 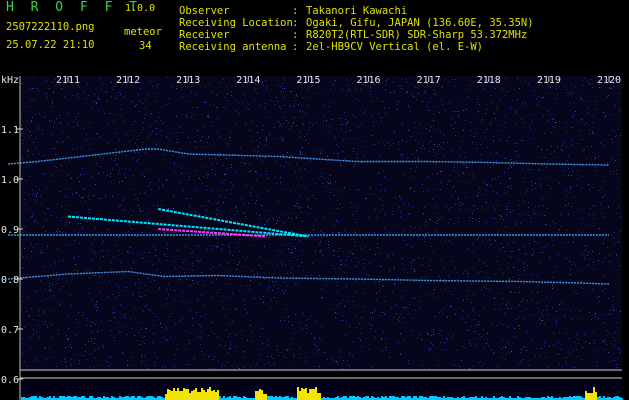 I want to click on y-tick-label: 1.1, so click(x=10, y=130).